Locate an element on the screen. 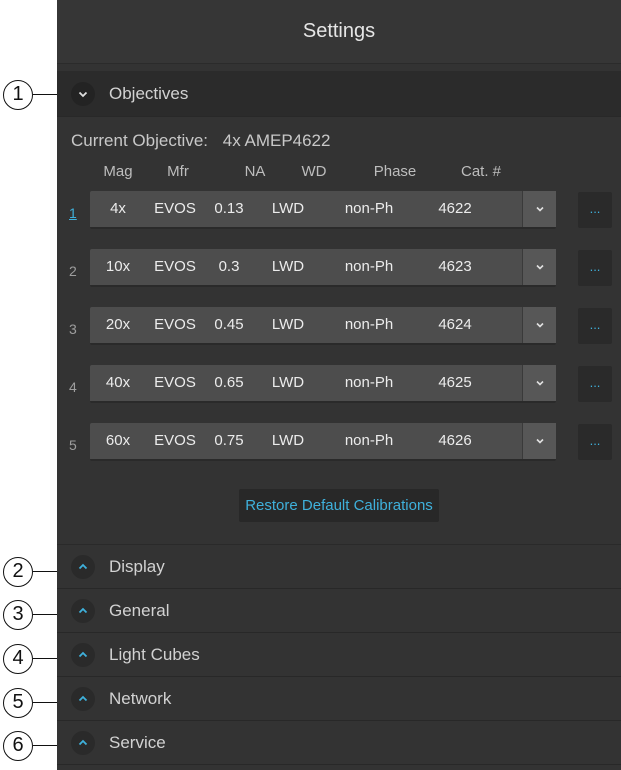 The width and height of the screenshot is (621, 770). objective-row-box: 20x EVOS 0.45 LWD non-Ph 4624 is located at coordinates (323, 326).